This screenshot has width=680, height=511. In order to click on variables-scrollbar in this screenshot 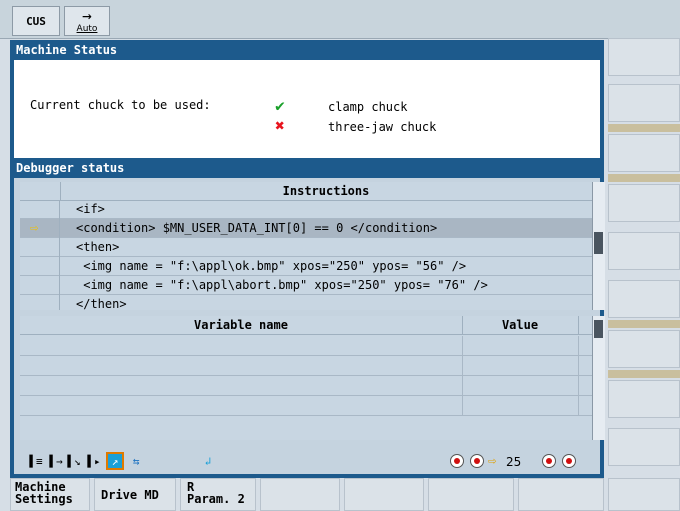, I will do `click(598, 378)`.